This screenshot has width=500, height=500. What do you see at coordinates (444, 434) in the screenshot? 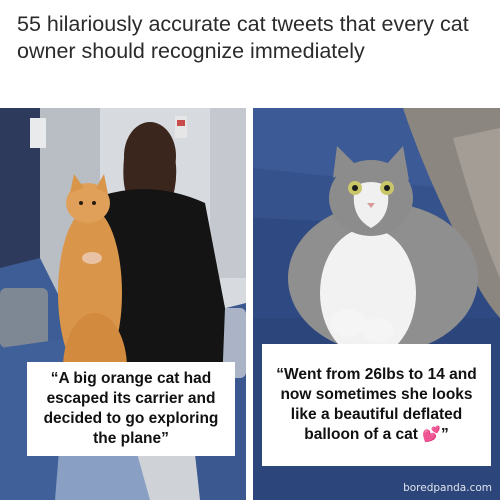
I see `tweet-caption-closing-quote: ”` at bounding box center [444, 434].